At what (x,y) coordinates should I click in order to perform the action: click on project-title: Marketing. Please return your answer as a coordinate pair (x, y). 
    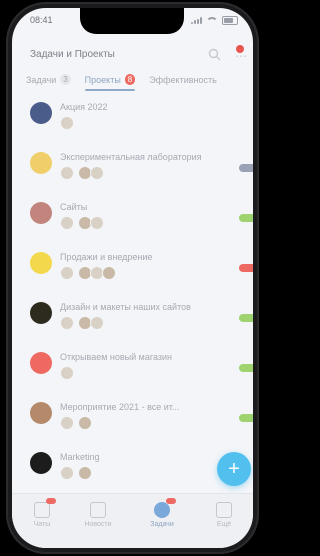
    Looking at the image, I should click on (80, 457).